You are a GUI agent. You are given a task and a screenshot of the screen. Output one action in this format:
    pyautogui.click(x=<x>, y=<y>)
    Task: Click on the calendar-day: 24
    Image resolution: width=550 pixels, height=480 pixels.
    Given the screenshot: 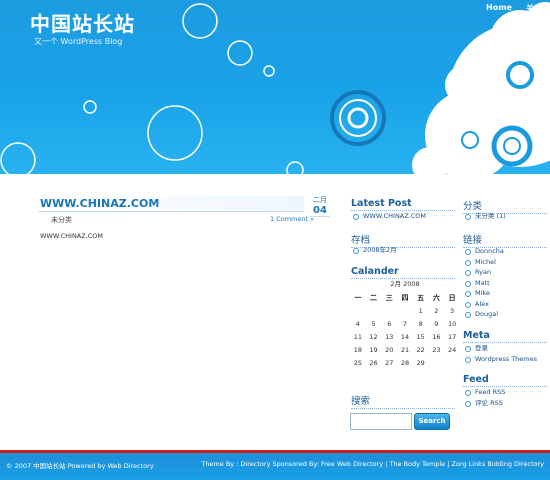 What is the action you would take?
    pyautogui.click(x=452, y=349)
    